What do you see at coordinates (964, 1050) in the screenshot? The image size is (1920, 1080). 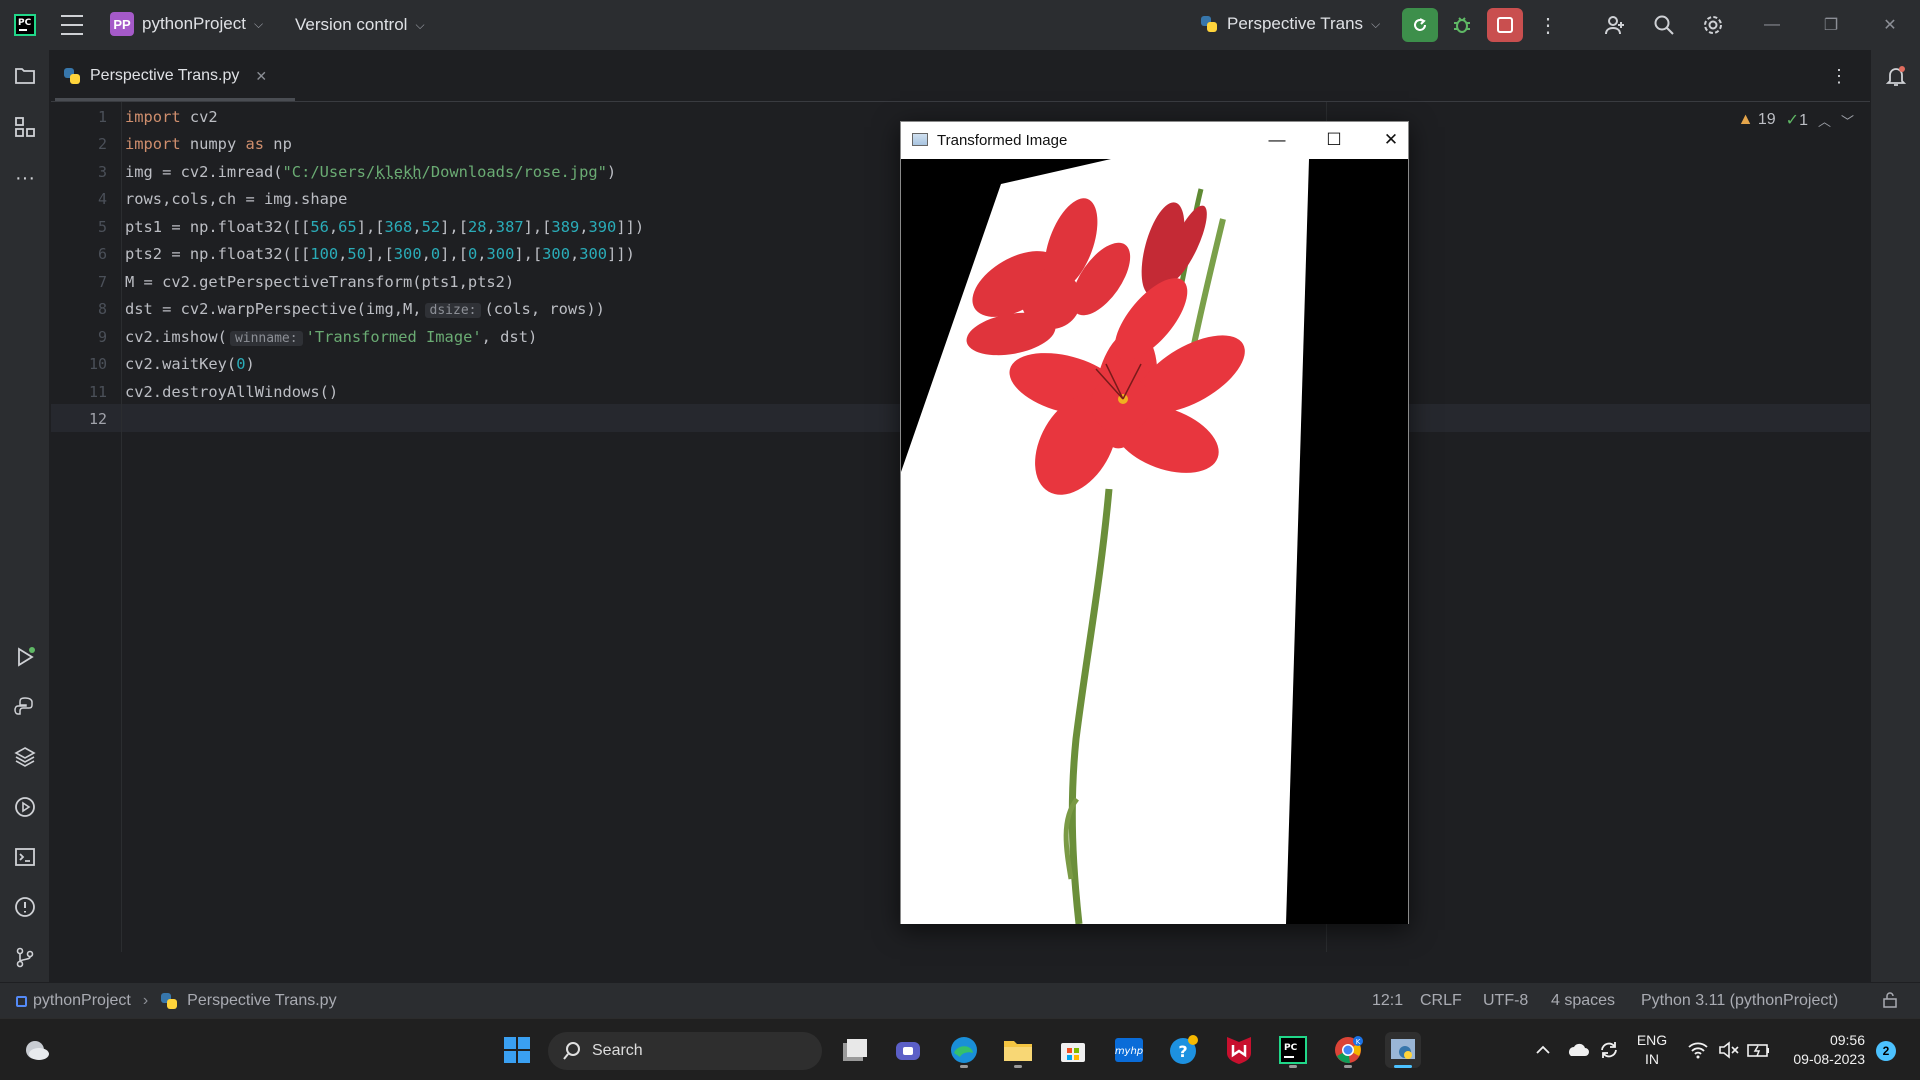 I see `edge-icon` at bounding box center [964, 1050].